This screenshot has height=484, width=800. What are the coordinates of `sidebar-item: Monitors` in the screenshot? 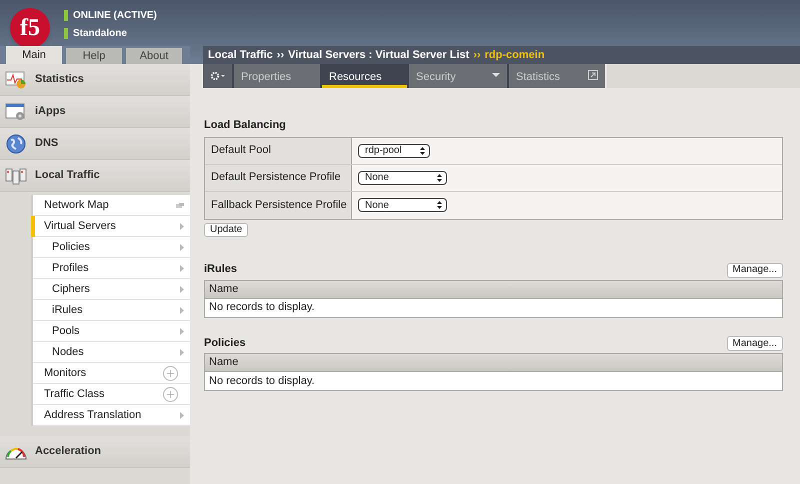 It's located at (111, 373).